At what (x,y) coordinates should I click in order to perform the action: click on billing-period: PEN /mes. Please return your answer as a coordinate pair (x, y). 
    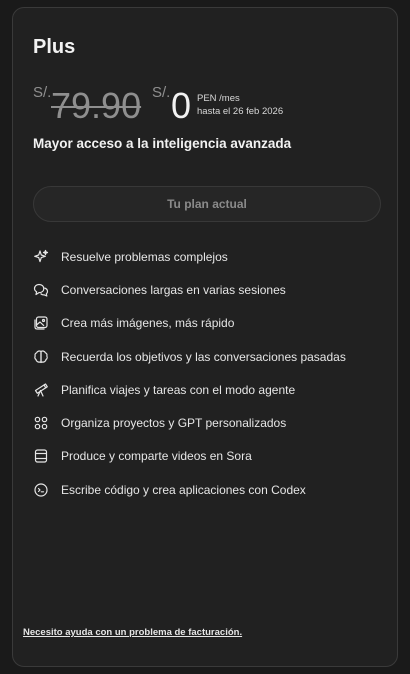
    Looking at the image, I should click on (218, 98).